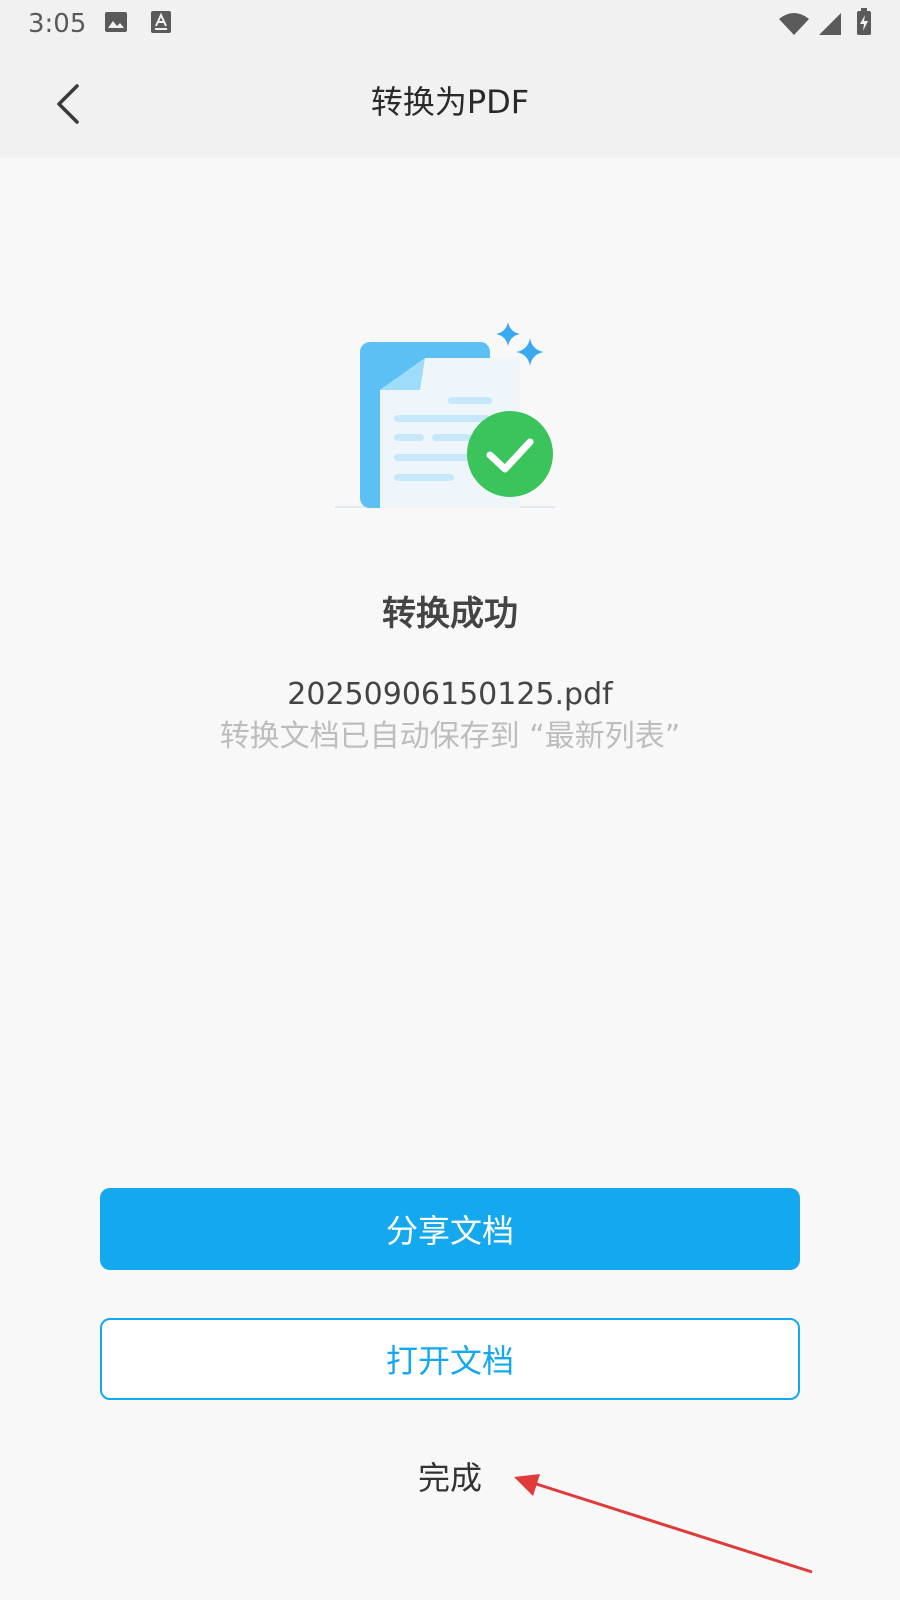 This screenshot has height=1600, width=900. I want to click on conversion-success-illustration, so click(445, 415).